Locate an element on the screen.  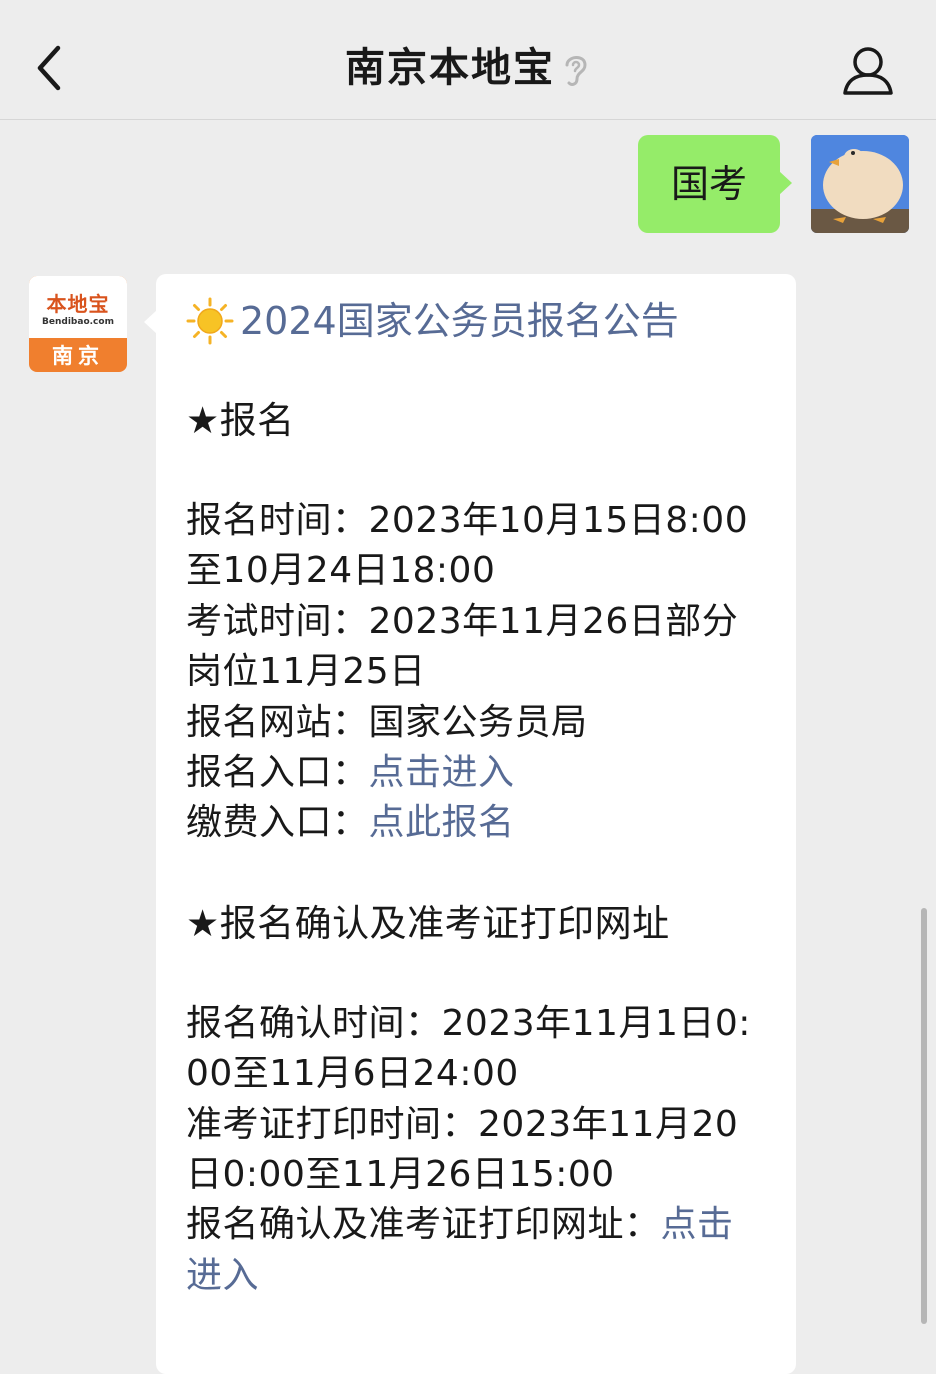
profile-button is located at coordinates (868, 70).